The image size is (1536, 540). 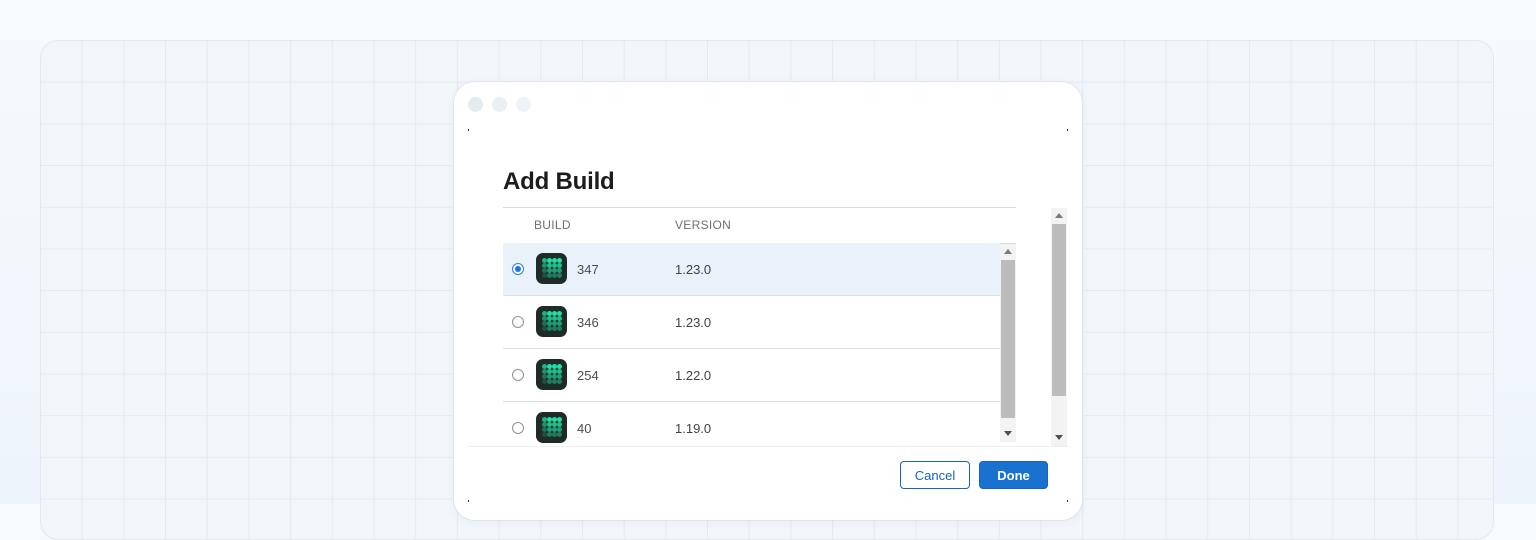 I want to click on table-header: BUILD VERSION, so click(x=759, y=225).